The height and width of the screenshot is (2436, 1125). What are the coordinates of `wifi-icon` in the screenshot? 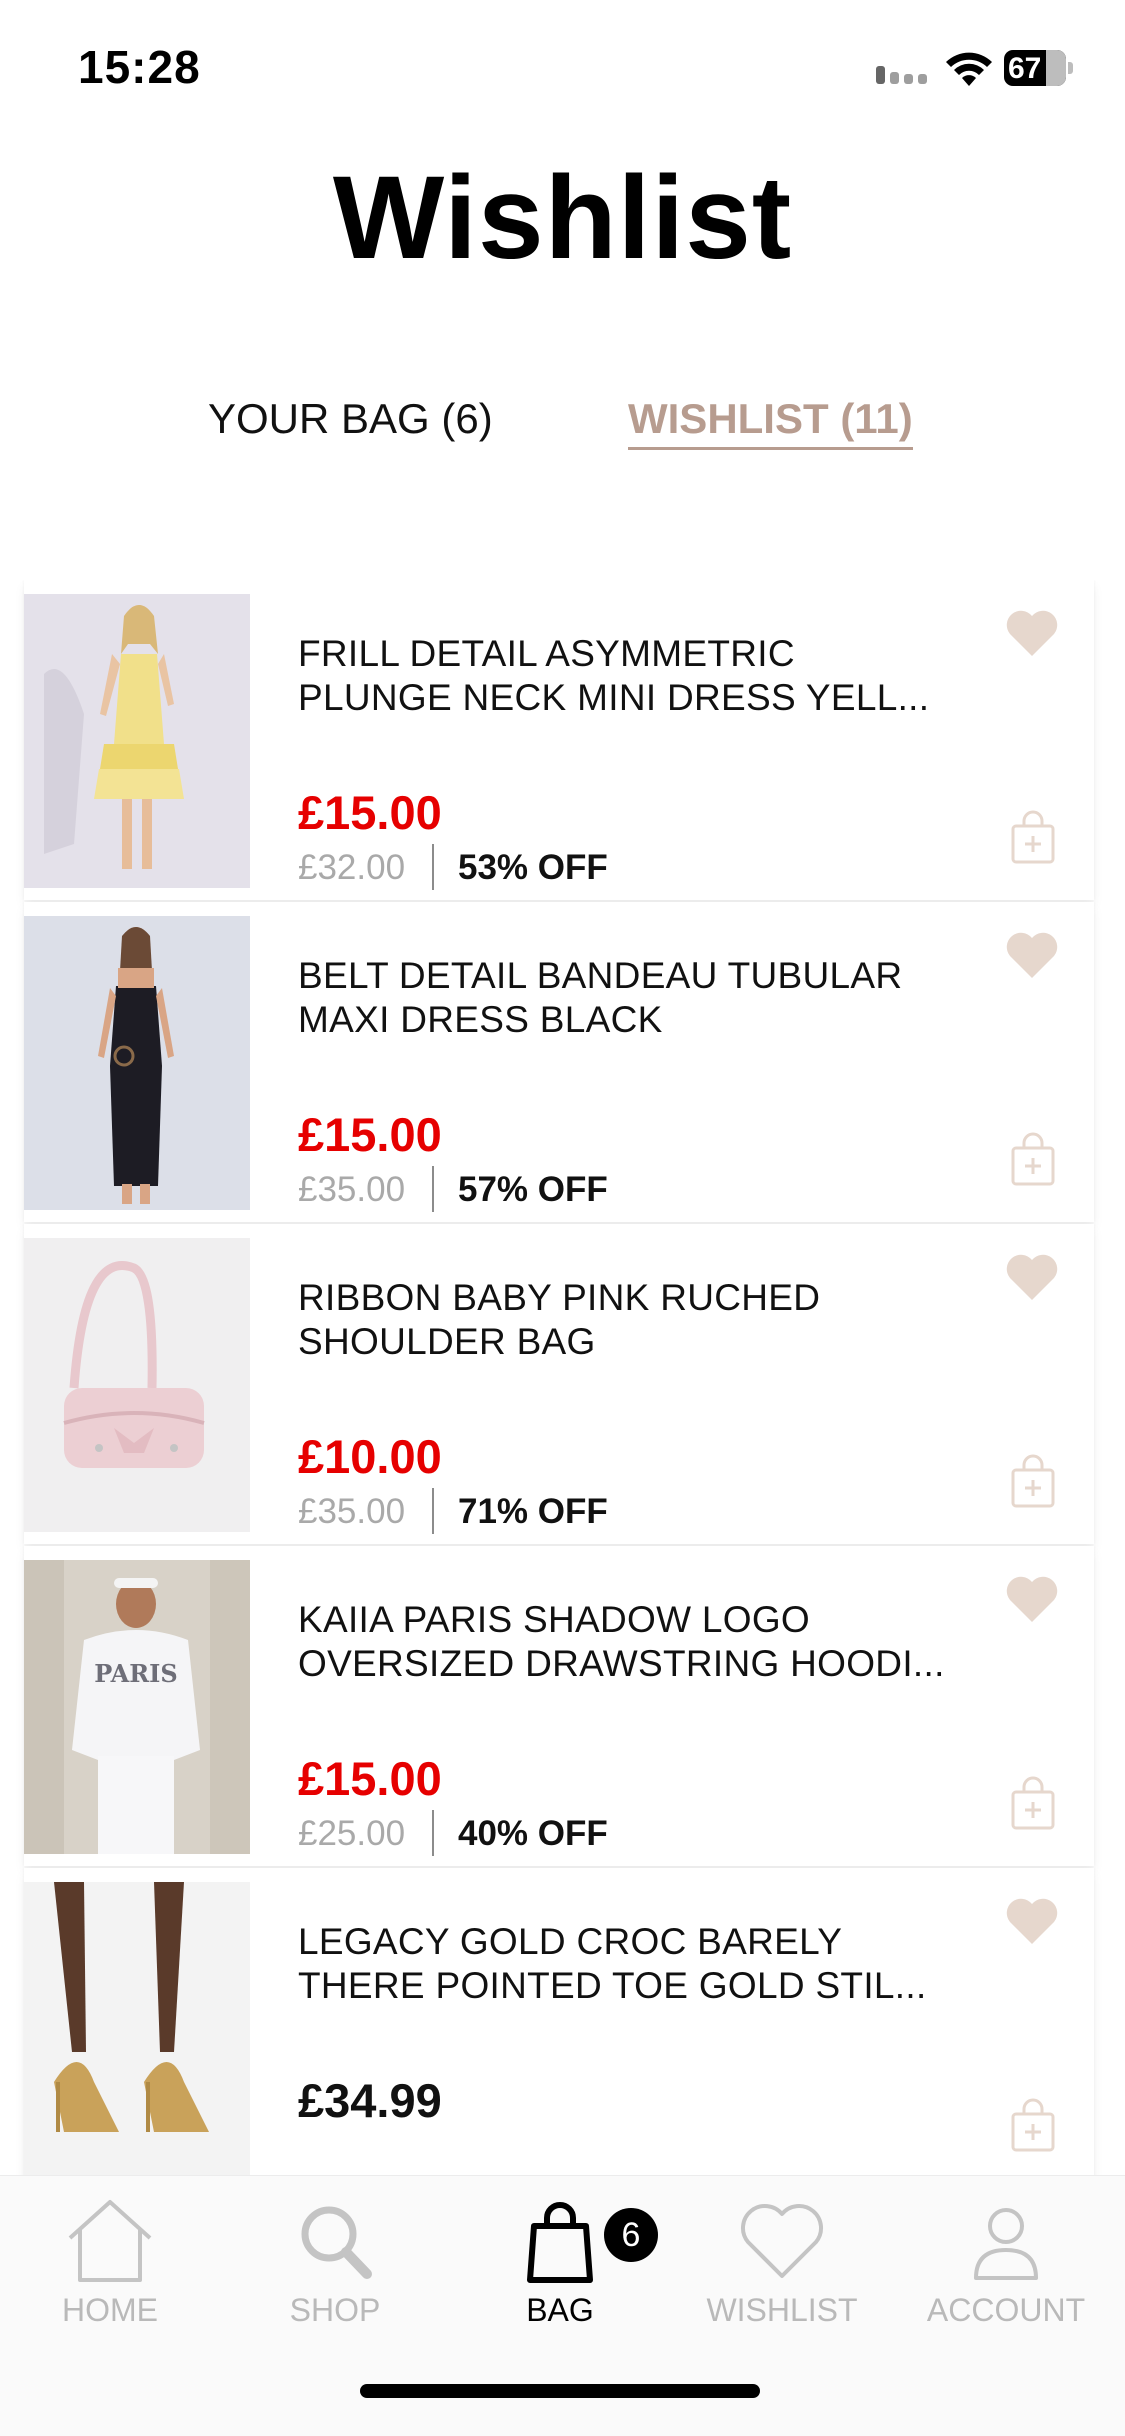 It's located at (969, 69).